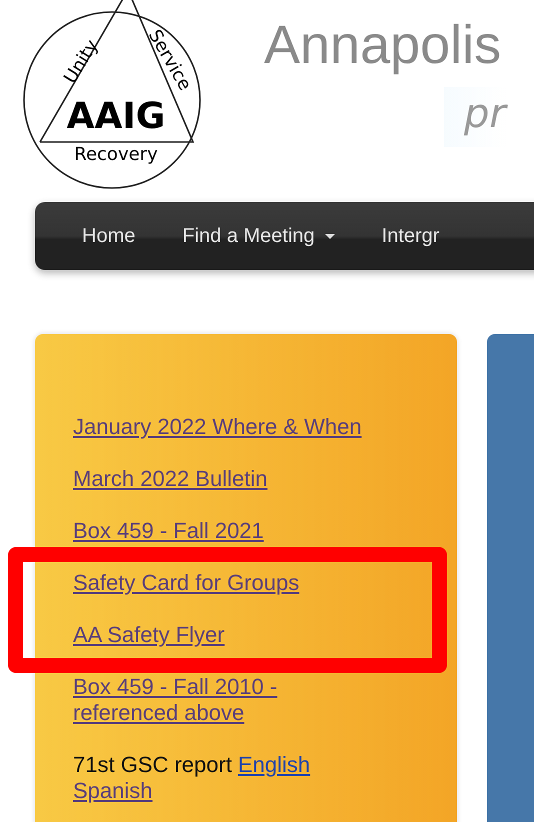  Describe the element at coordinates (475, 117) in the screenshot. I see `tagline: pr` at that location.